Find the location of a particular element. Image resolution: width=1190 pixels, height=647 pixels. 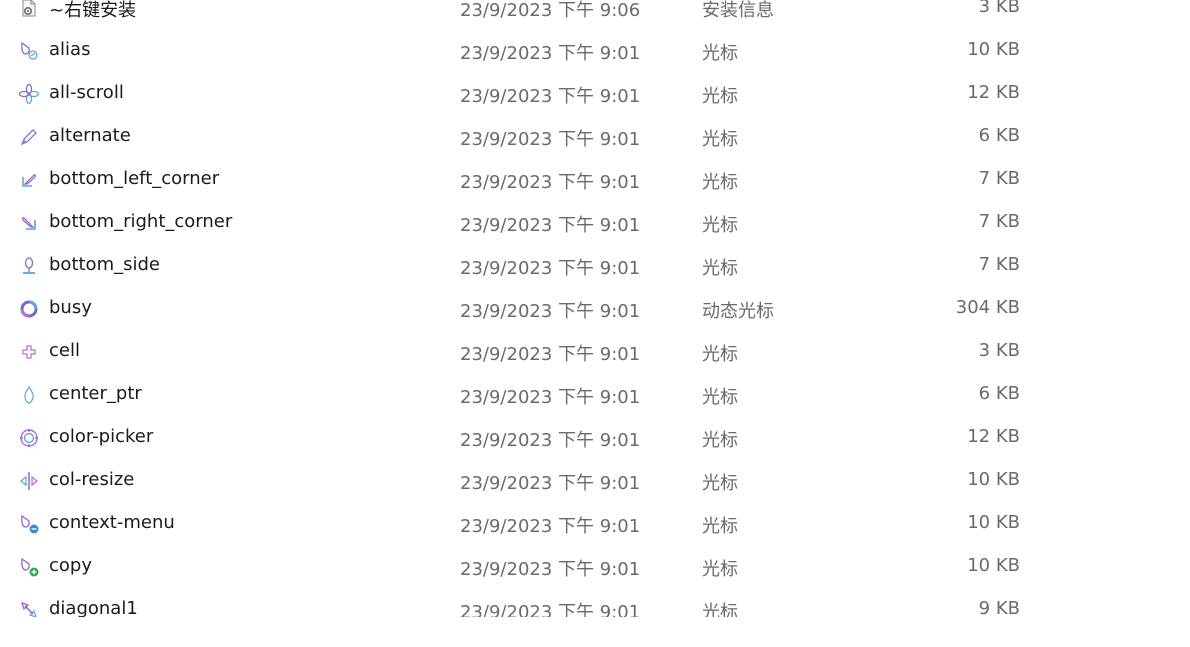

alias-cursor-icon is located at coordinates (29, 50).